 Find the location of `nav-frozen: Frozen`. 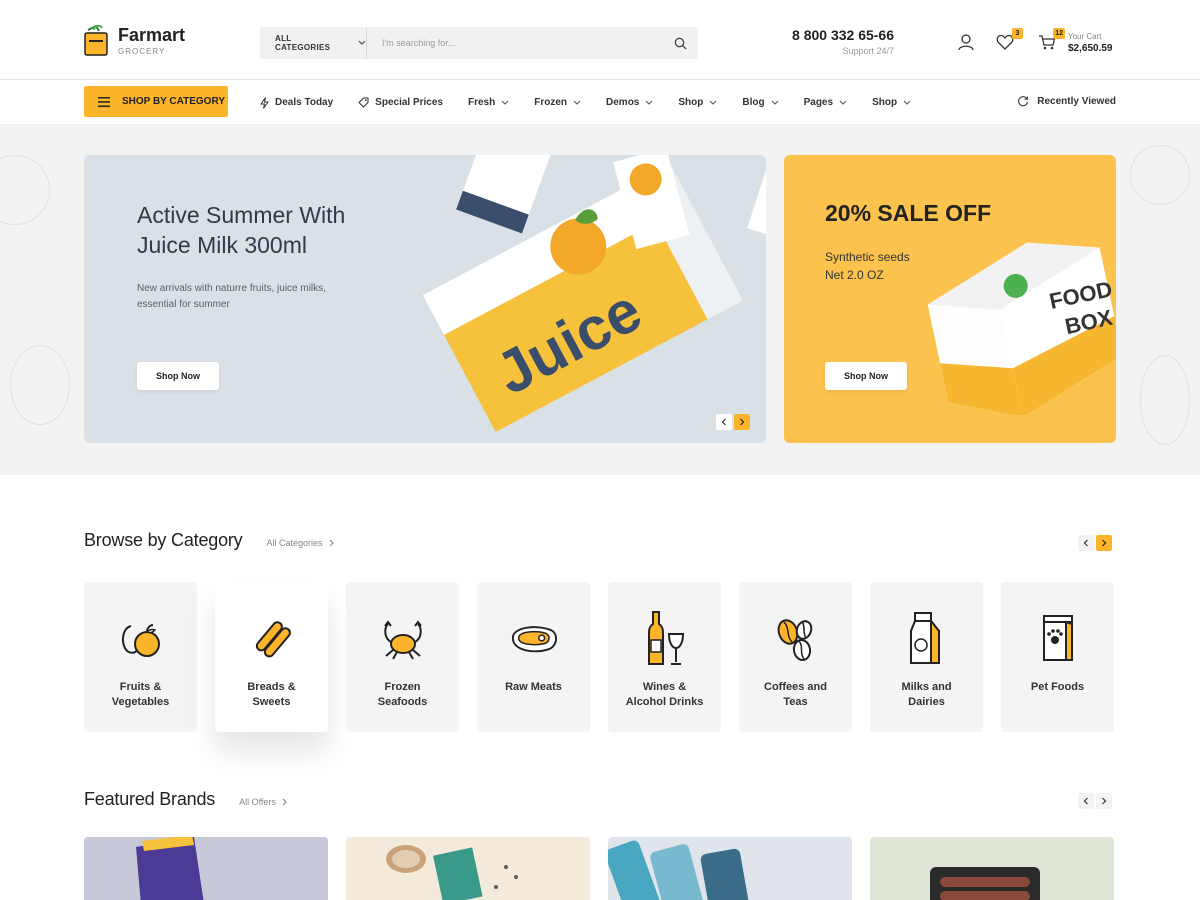

nav-frozen: Frozen is located at coordinates (557, 102).